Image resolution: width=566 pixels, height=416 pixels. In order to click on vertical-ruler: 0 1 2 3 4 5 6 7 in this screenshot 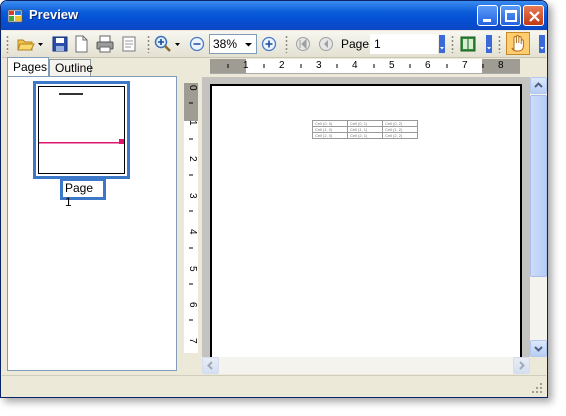, I will do `click(191, 218)`.